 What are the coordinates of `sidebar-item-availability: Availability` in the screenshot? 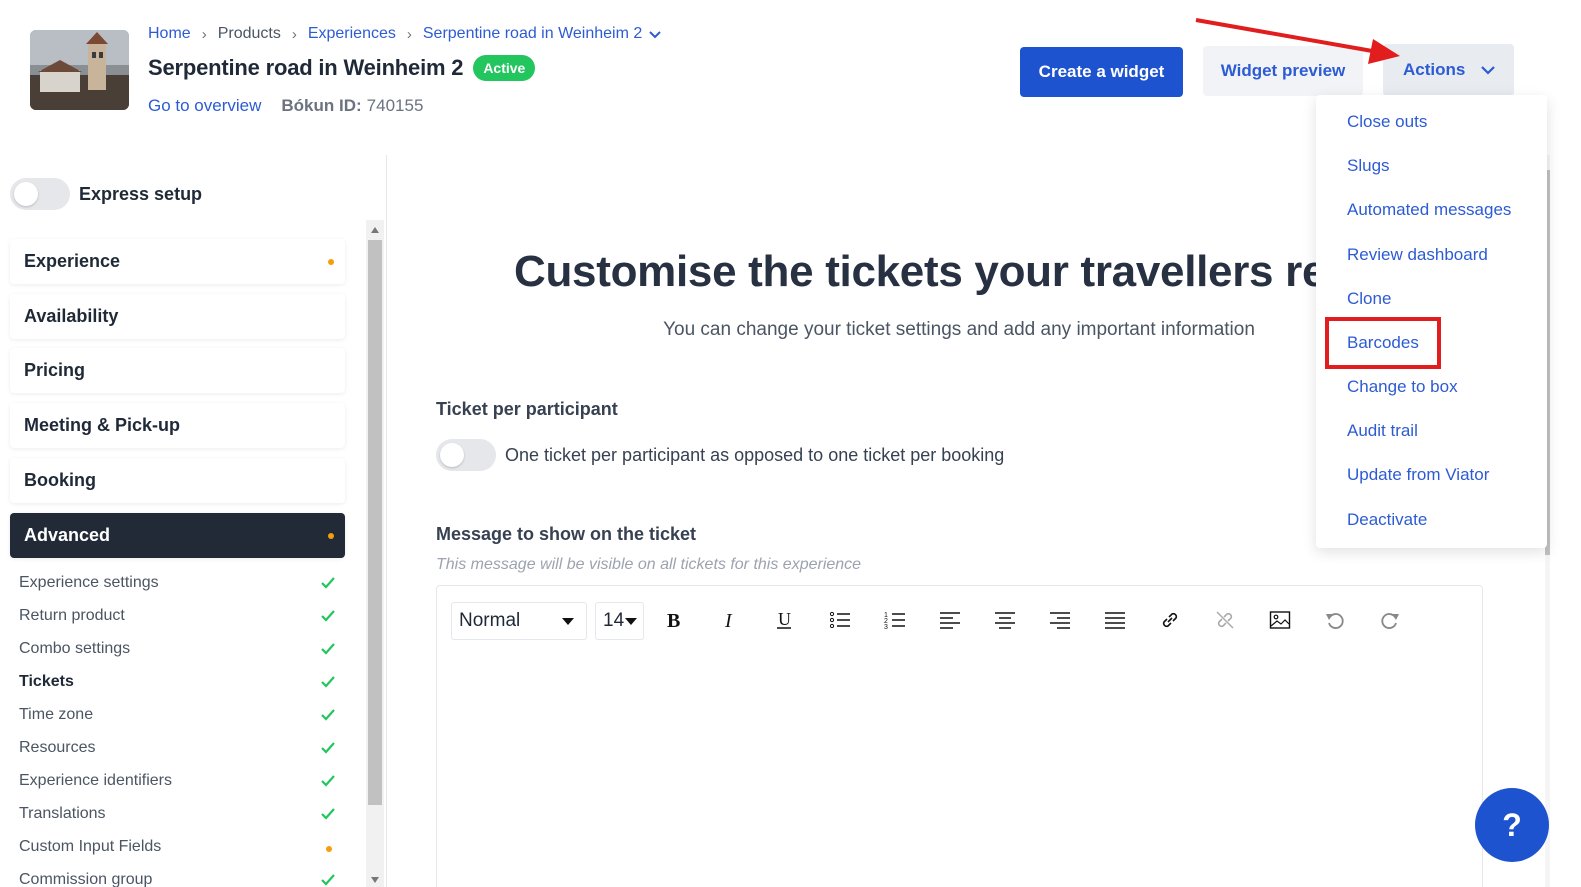 It's located at (177, 316).